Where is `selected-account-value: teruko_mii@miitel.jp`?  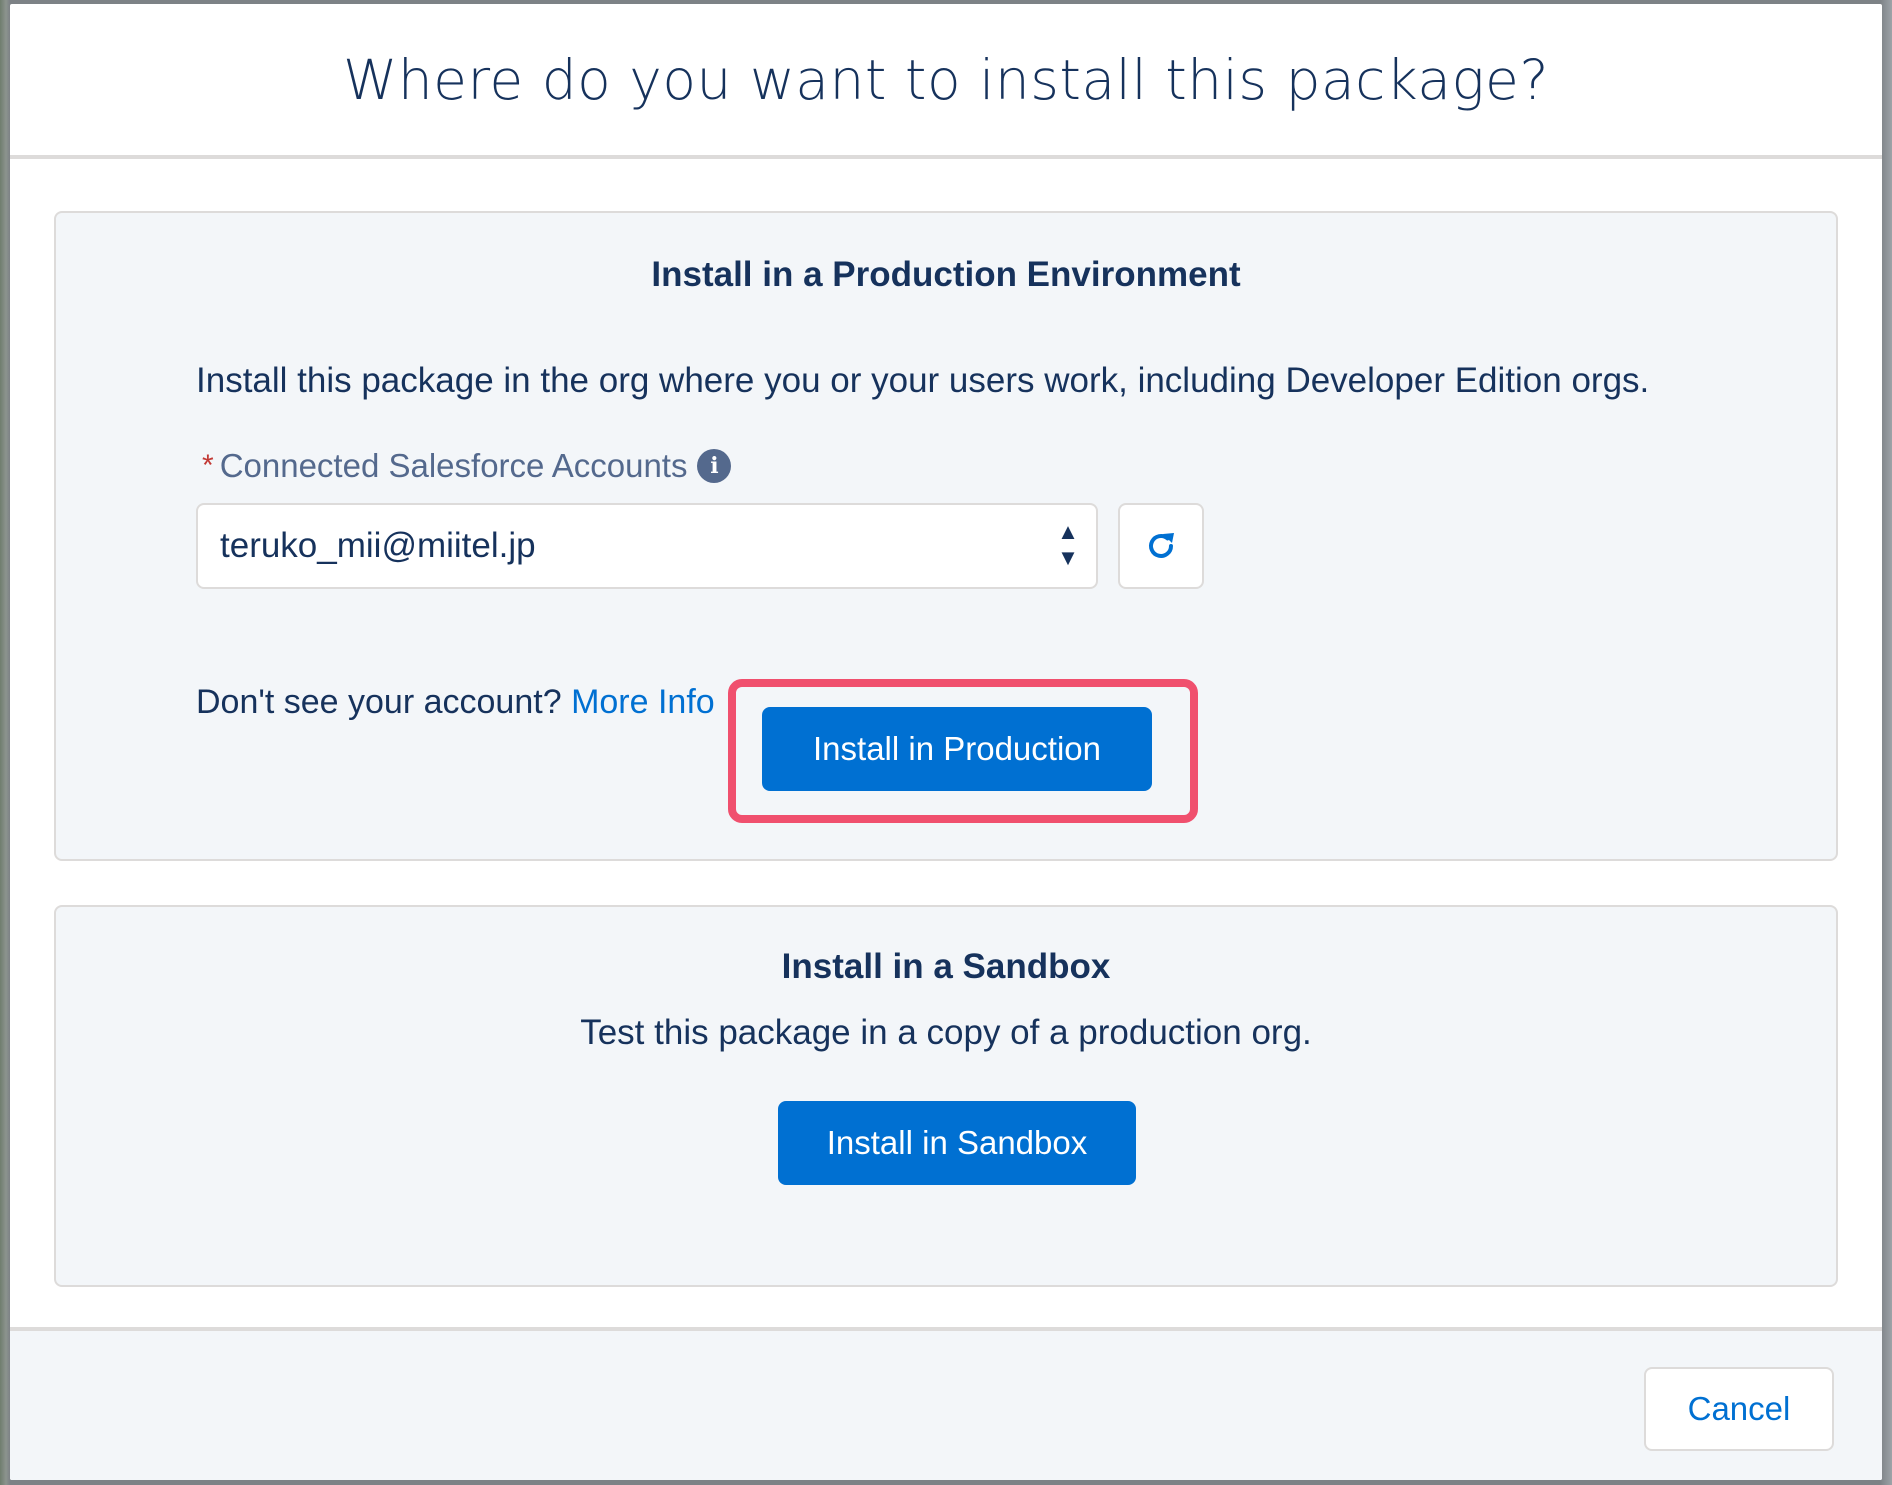 selected-account-value: teruko_mii@miitel.jp is located at coordinates (378, 545).